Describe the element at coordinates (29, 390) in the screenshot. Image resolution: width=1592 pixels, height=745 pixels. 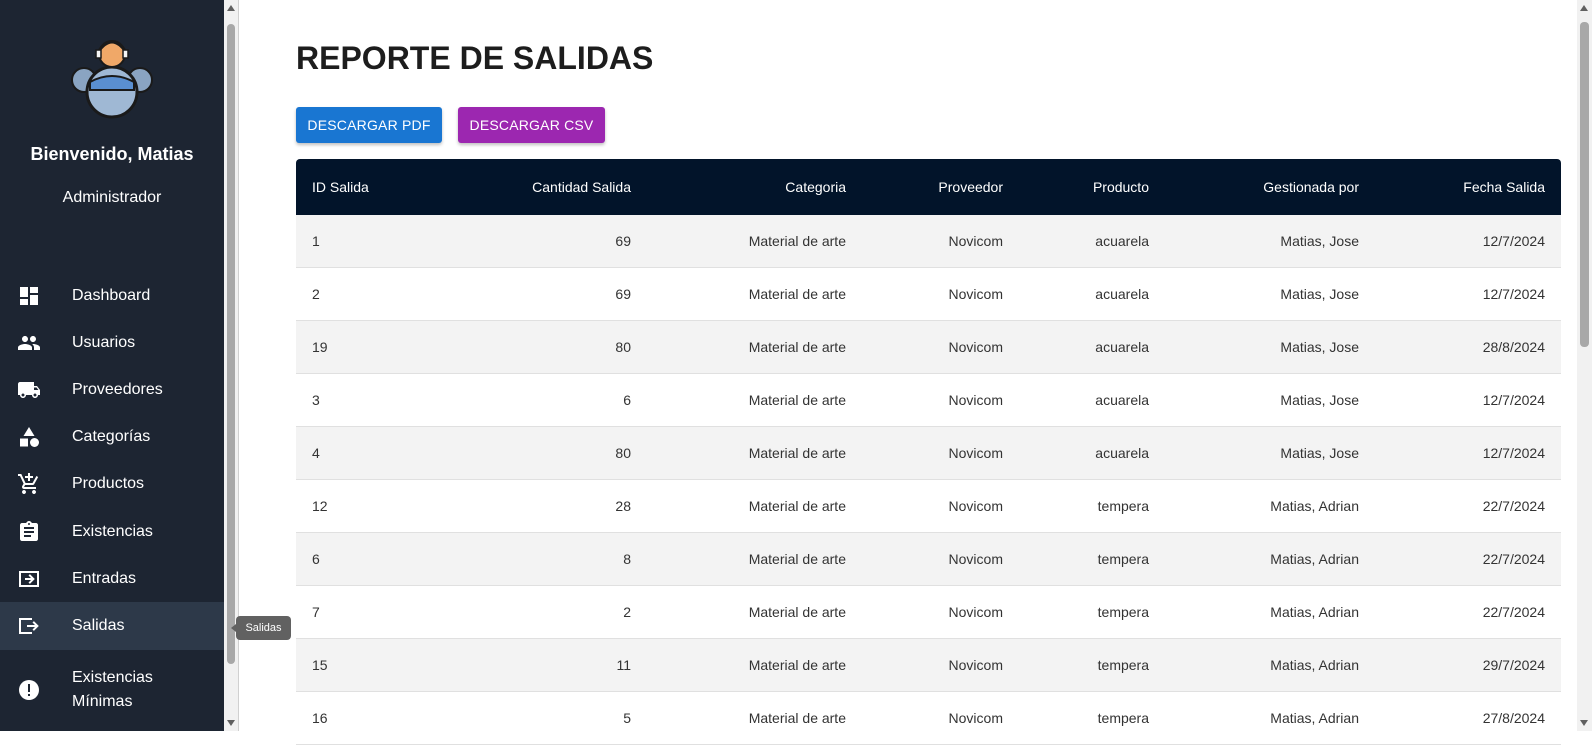
I see `truck-icon` at that location.